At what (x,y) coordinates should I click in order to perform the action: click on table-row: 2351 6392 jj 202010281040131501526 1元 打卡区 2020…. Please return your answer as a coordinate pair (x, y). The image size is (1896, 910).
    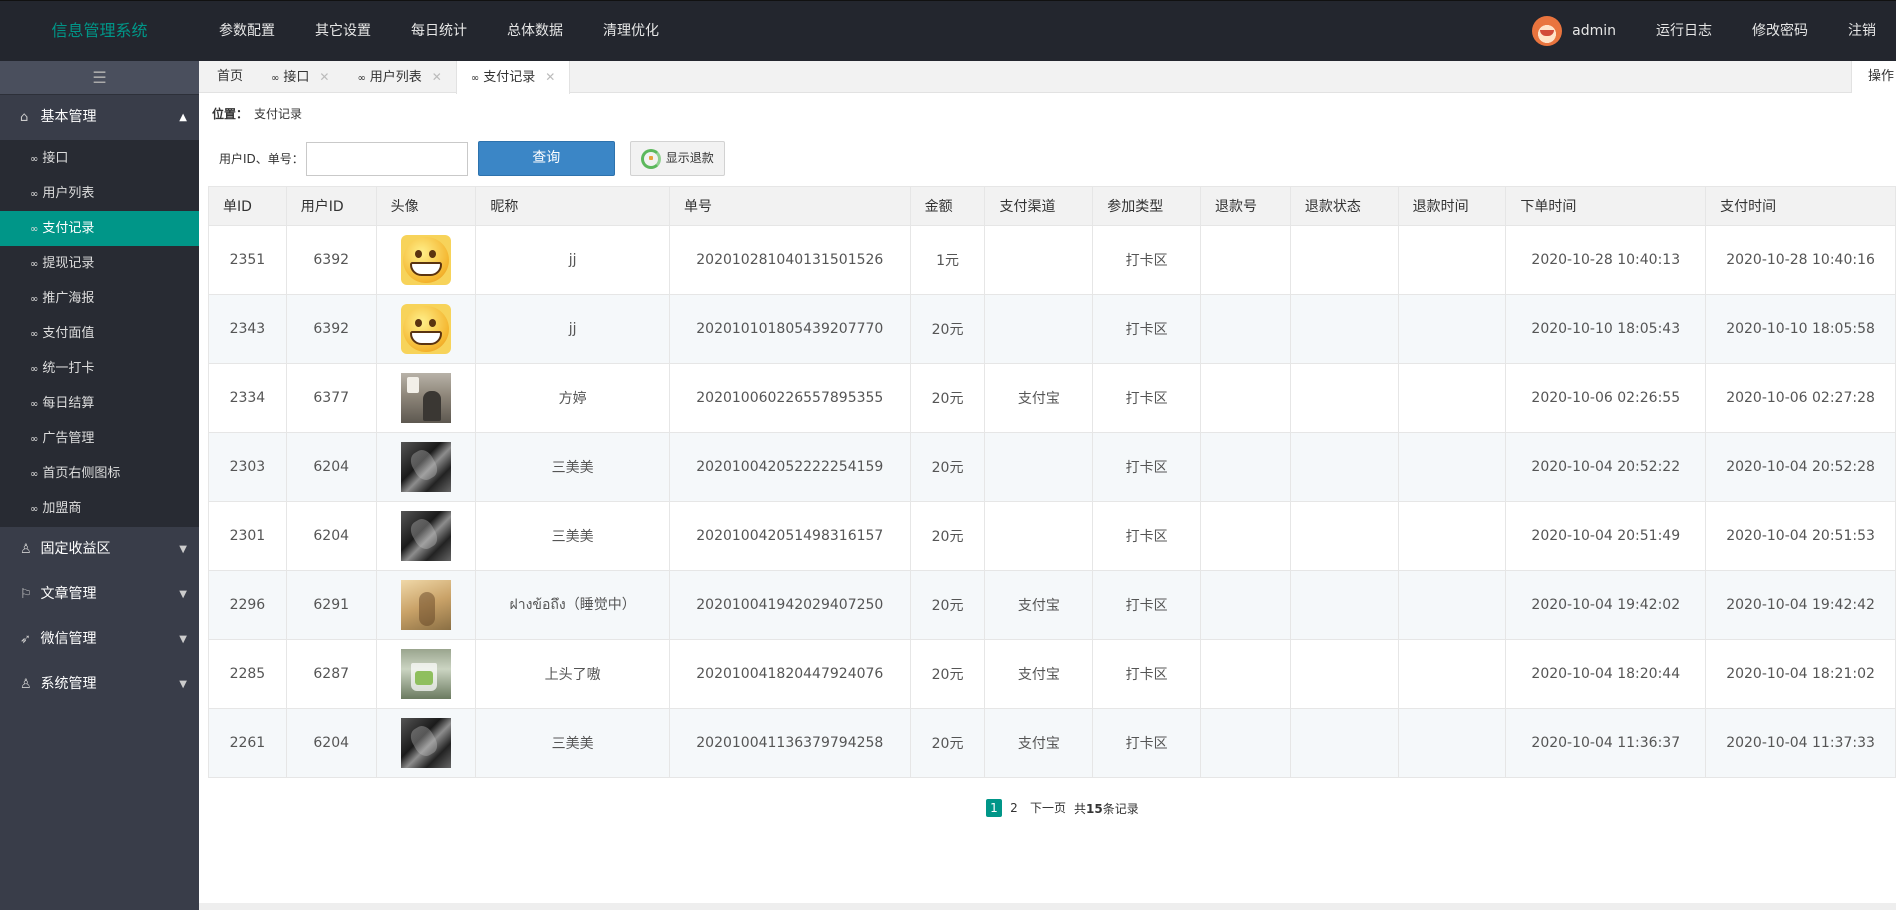
    Looking at the image, I should click on (1052, 260).